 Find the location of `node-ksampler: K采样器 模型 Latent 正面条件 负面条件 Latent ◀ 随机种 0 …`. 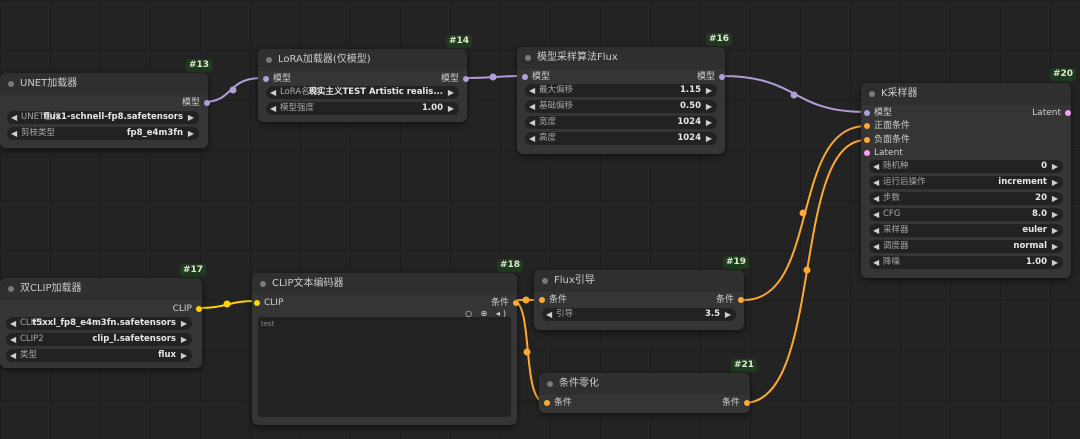

node-ksampler: K采样器 模型 Latent 正面条件 负面条件 Latent ◀ 随机种 0 … is located at coordinates (966, 180).